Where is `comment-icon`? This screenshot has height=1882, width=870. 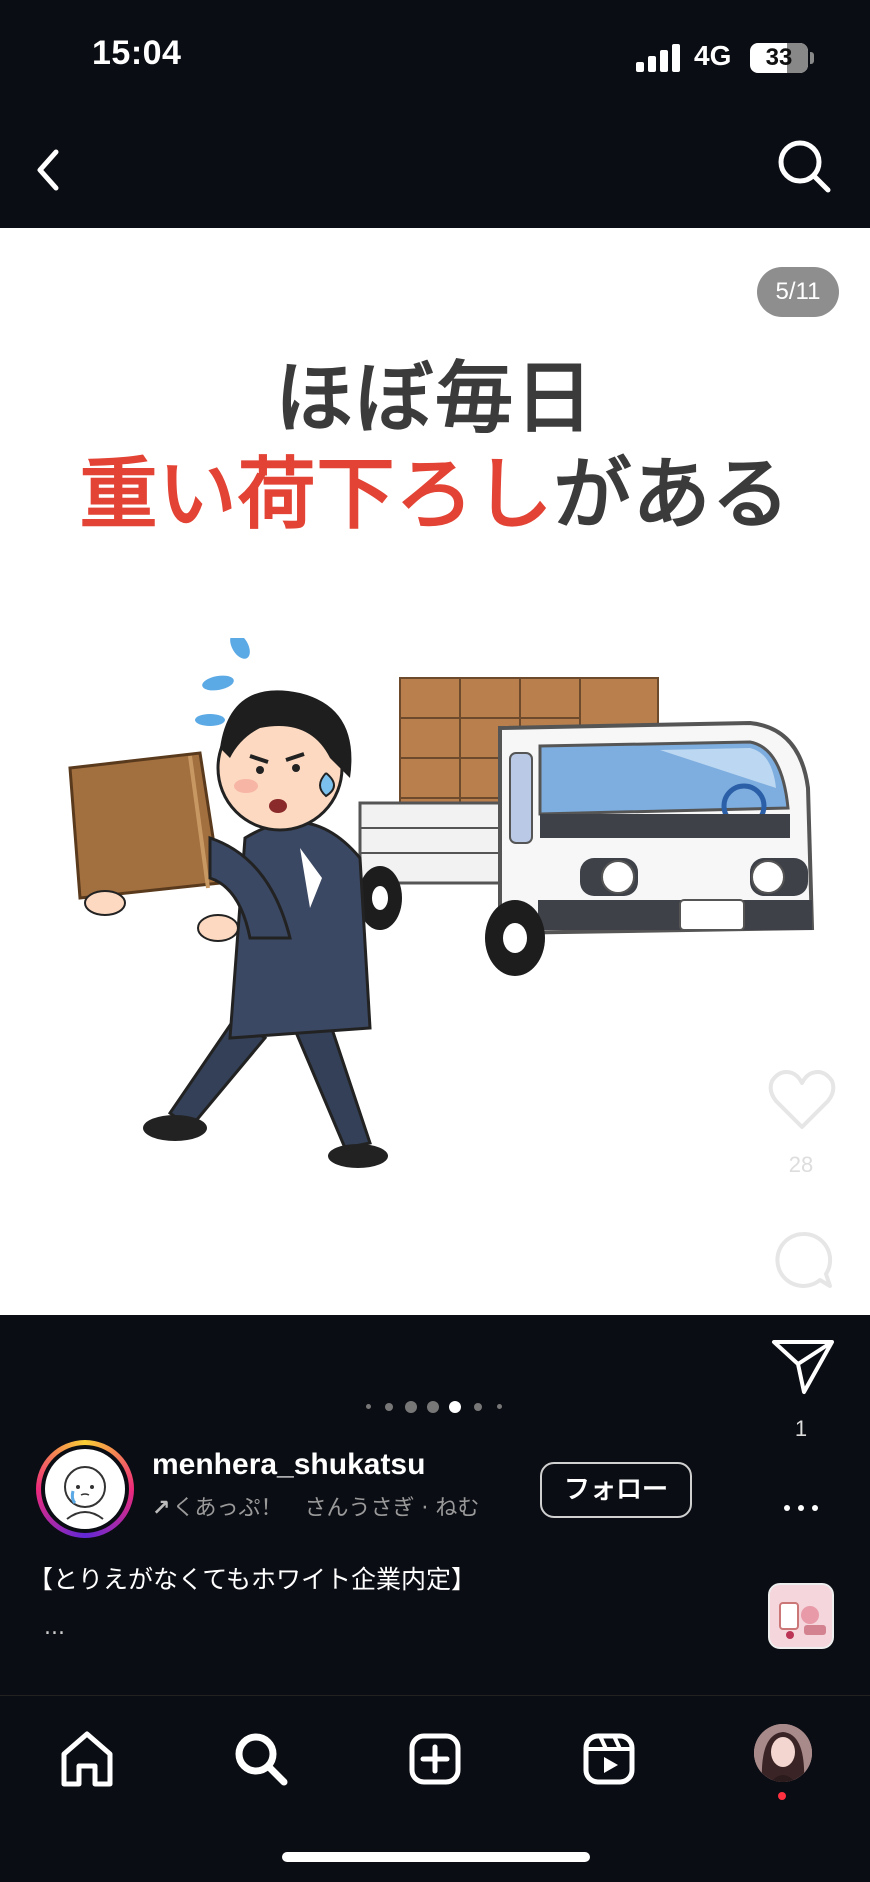
comment-icon is located at coordinates (803, 1261).